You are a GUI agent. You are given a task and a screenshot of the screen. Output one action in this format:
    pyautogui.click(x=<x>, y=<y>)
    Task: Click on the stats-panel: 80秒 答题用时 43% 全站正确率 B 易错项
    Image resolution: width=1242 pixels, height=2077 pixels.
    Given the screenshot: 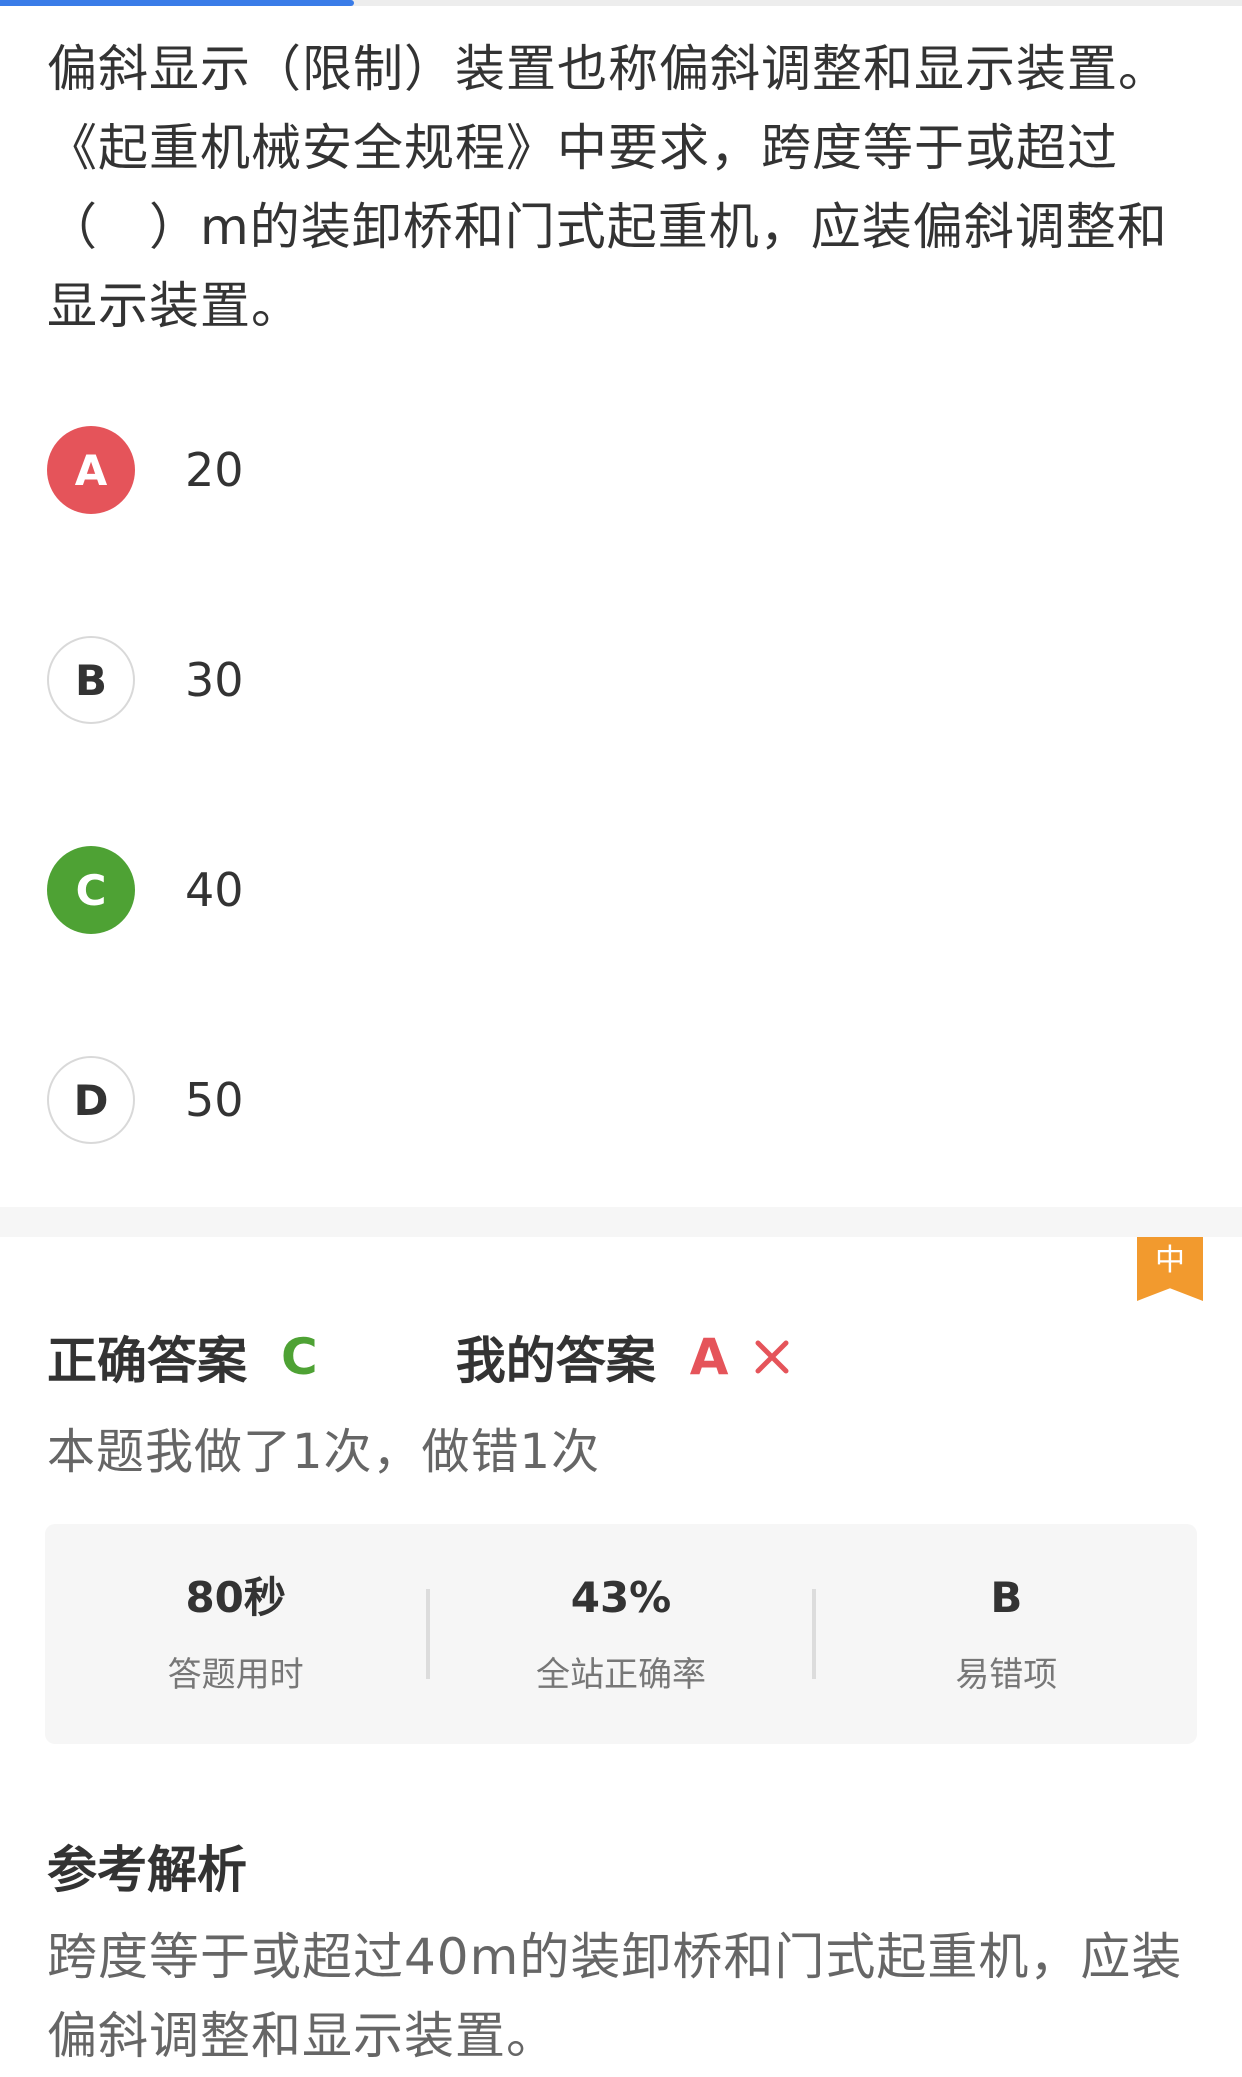 What is the action you would take?
    pyautogui.click(x=621, y=1634)
    